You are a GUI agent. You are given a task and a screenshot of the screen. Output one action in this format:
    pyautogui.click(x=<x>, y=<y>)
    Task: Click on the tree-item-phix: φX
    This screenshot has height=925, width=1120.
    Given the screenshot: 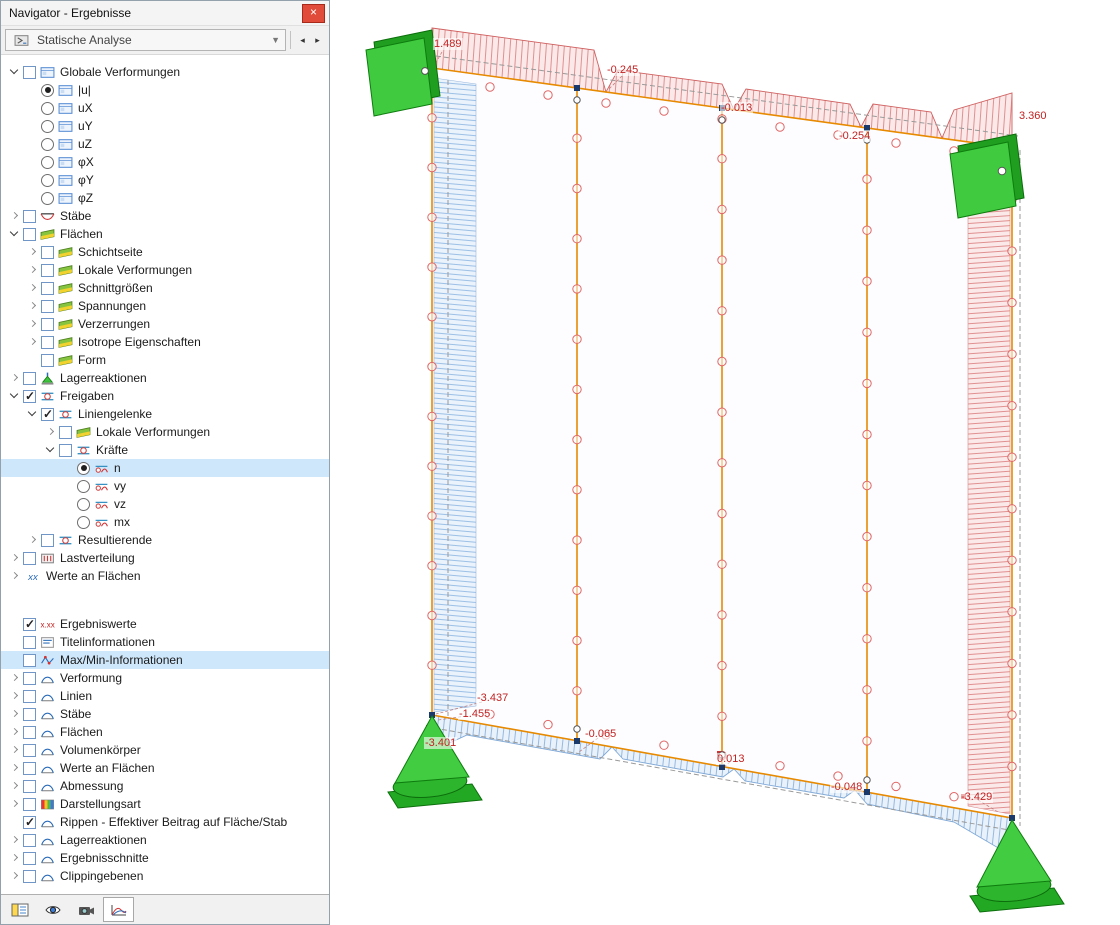 What is the action you would take?
    pyautogui.click(x=165, y=162)
    